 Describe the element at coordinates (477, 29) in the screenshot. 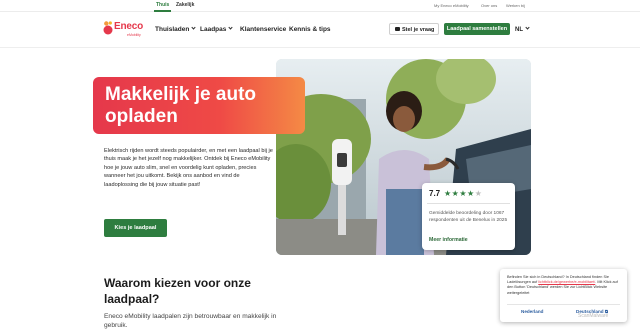

I see `configure-charger-button: Laadpaal samenstellen` at that location.